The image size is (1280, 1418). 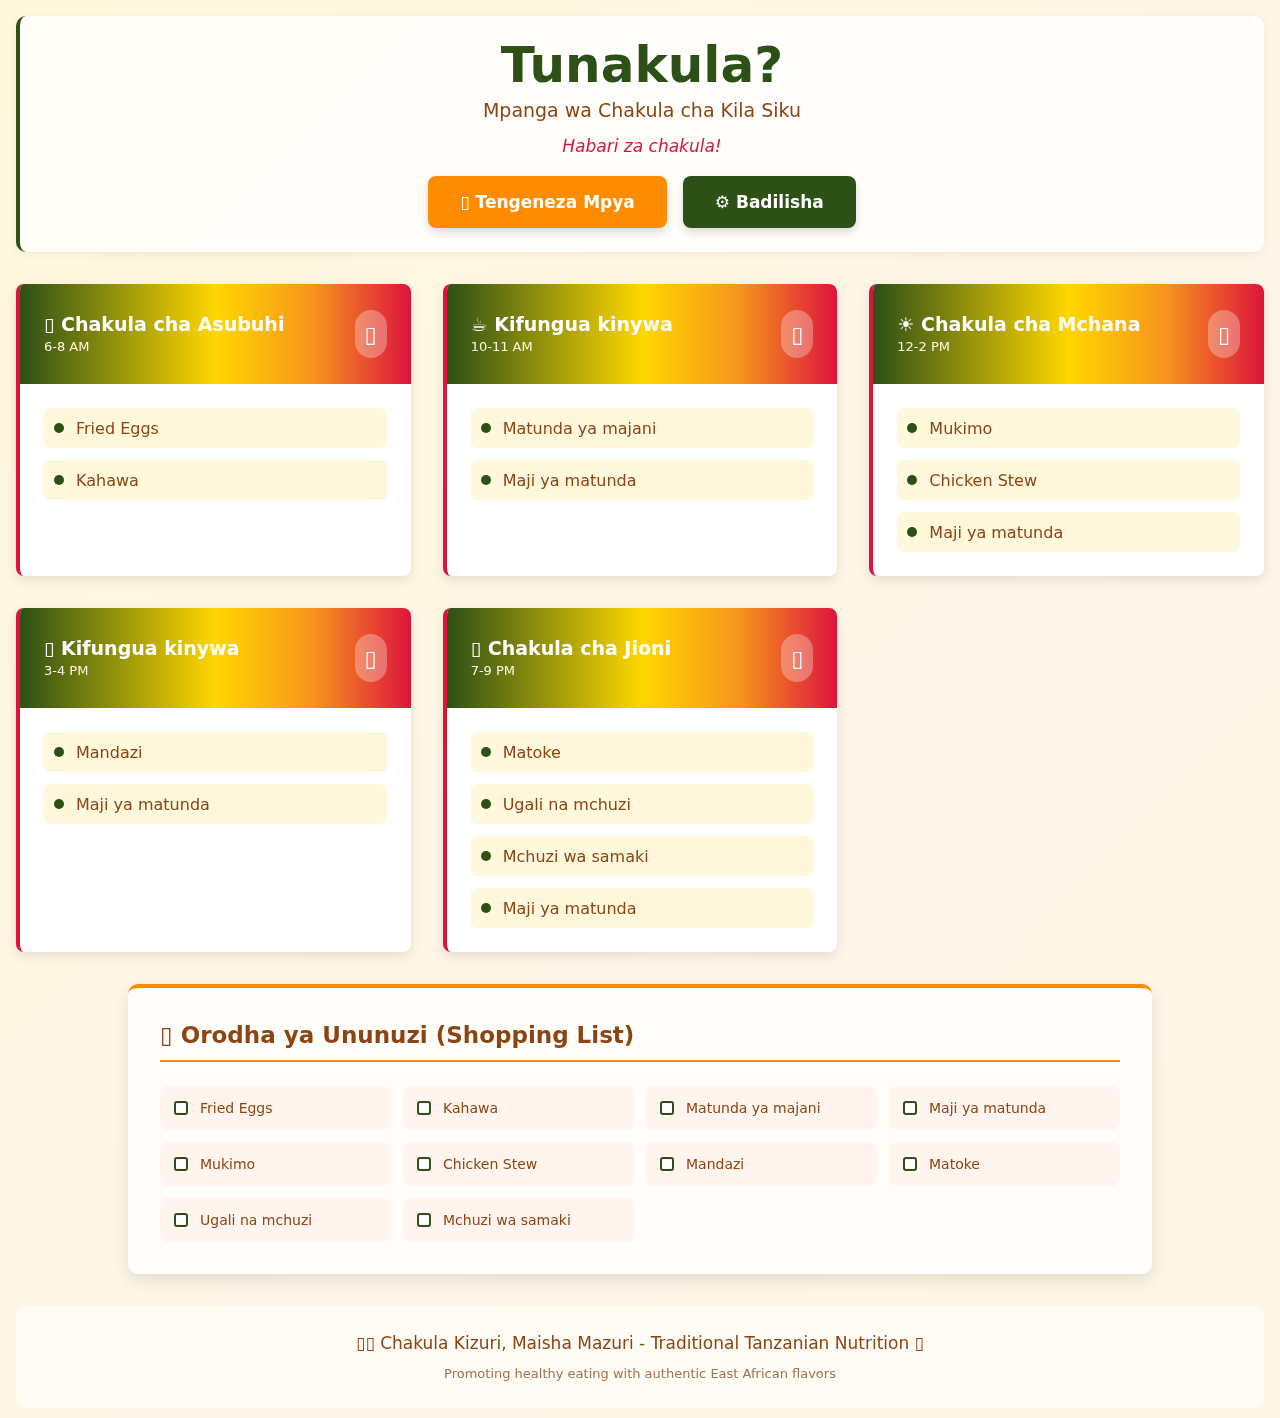 I want to click on meal-item-label: Mandazi, so click(x=109, y=752).